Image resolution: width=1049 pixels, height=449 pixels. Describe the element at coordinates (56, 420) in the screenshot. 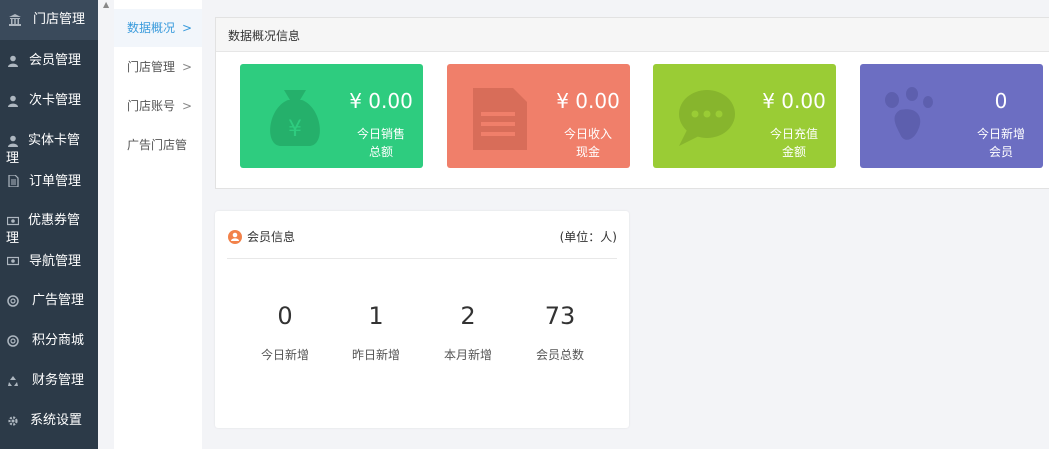

I see `sidebar-item-label: 系统设置` at that location.